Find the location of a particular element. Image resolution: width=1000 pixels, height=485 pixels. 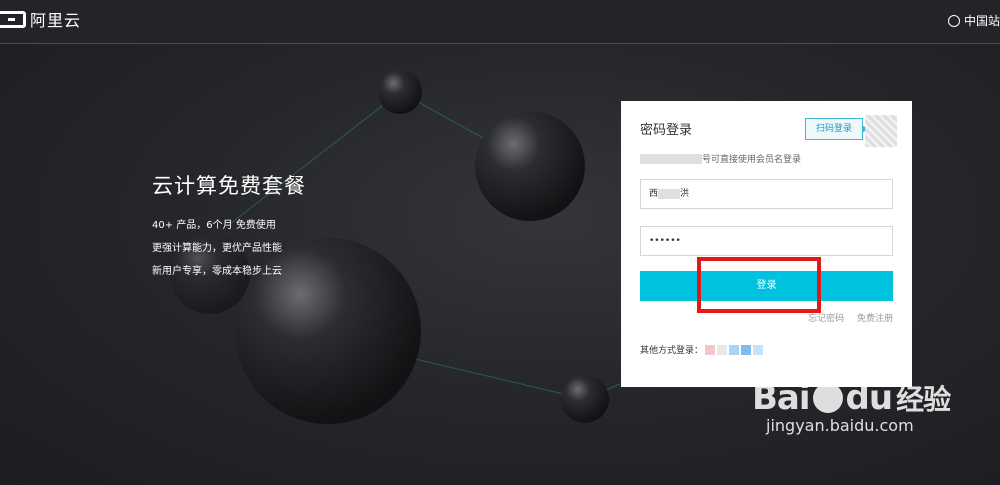

alipay-icon is located at coordinates (734, 349).